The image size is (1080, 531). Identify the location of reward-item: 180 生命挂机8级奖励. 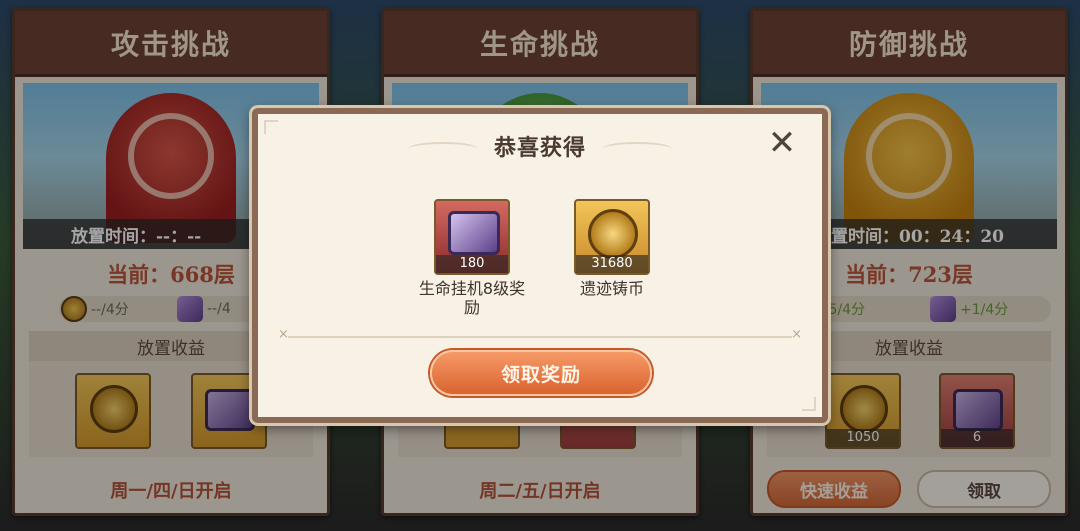
(472, 258).